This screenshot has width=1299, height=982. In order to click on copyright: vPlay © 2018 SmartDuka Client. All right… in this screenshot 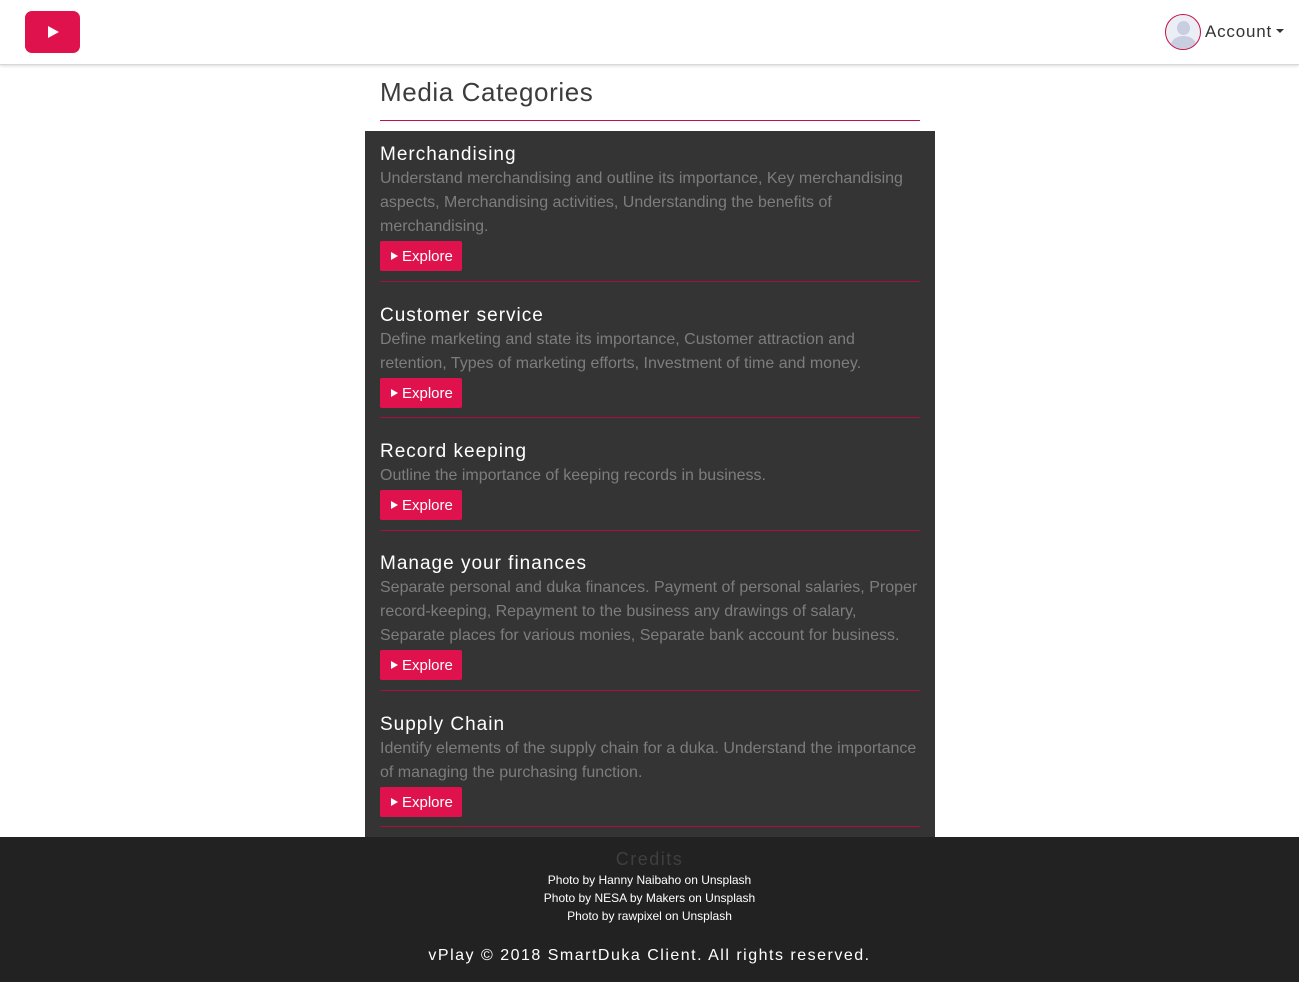, I will do `click(649, 955)`.